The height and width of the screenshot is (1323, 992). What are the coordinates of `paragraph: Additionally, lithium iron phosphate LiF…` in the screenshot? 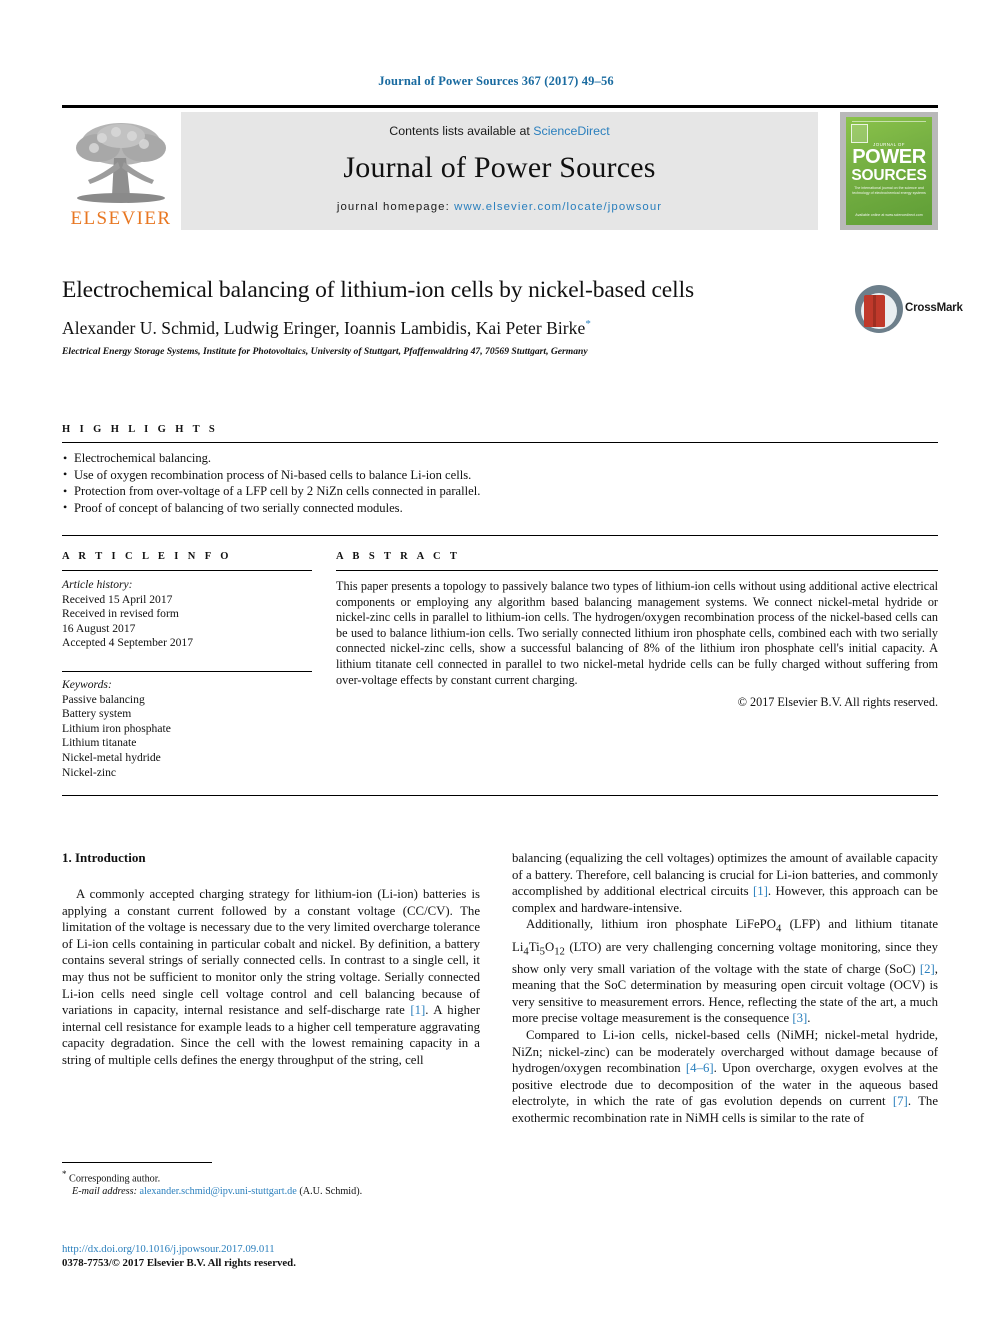 It's located at (725, 971).